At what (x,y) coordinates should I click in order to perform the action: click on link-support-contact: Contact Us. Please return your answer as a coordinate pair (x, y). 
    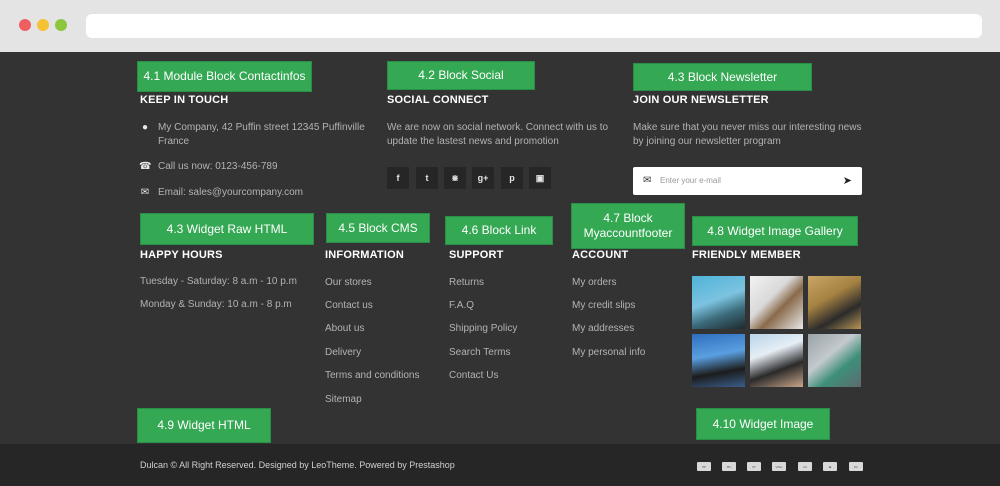
    Looking at the image, I should click on (473, 375).